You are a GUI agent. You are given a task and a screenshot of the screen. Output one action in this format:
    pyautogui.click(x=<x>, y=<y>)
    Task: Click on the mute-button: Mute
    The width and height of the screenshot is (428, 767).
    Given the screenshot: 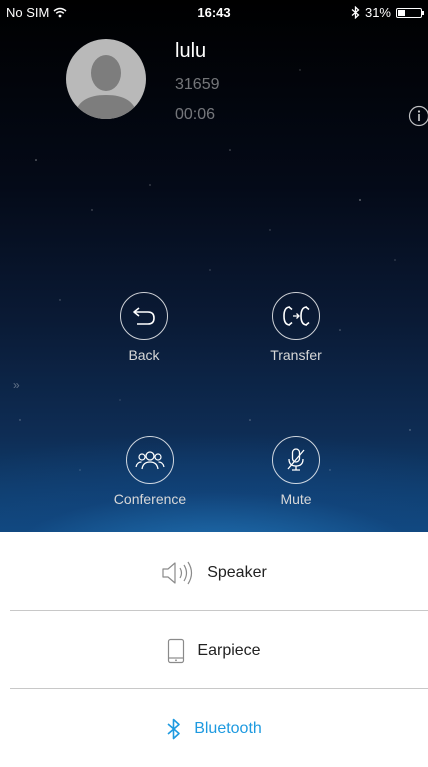 What is the action you would take?
    pyautogui.click(x=296, y=471)
    